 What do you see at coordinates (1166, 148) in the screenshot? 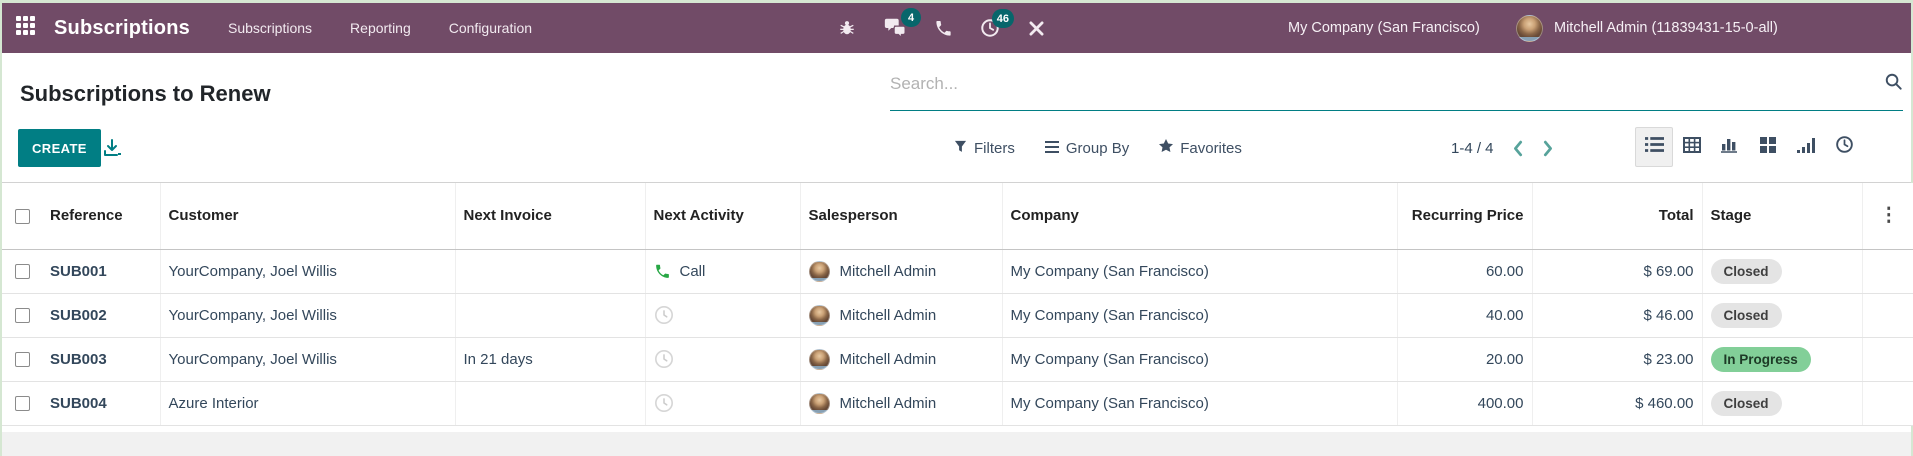
I see `star-icon` at bounding box center [1166, 148].